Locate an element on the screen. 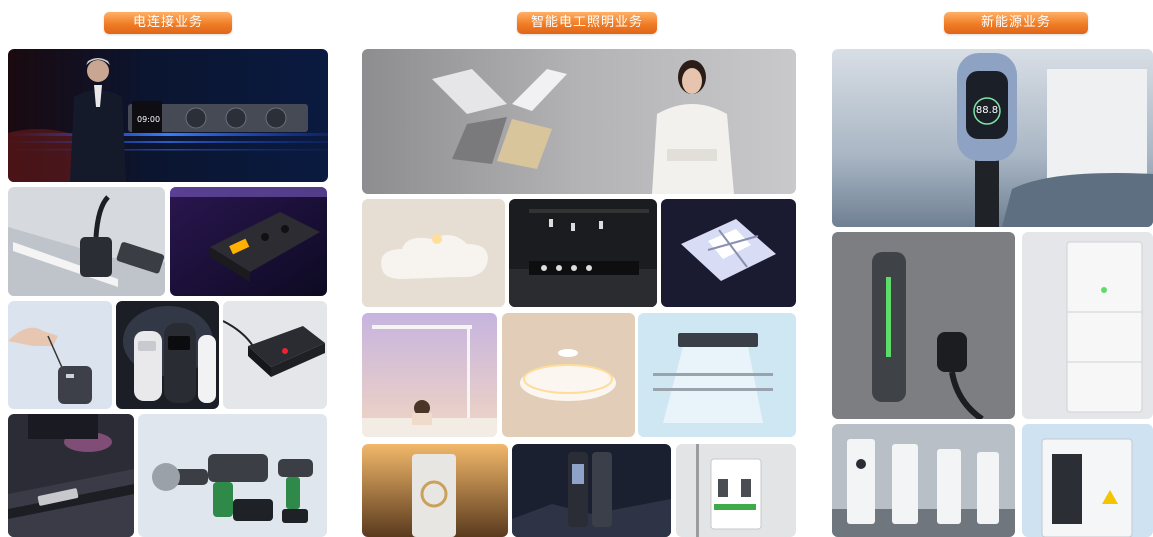 Image resolution: width=1153 pixels, height=537 pixels. power-track-clock-text: 09:00 is located at coordinates (148, 119).